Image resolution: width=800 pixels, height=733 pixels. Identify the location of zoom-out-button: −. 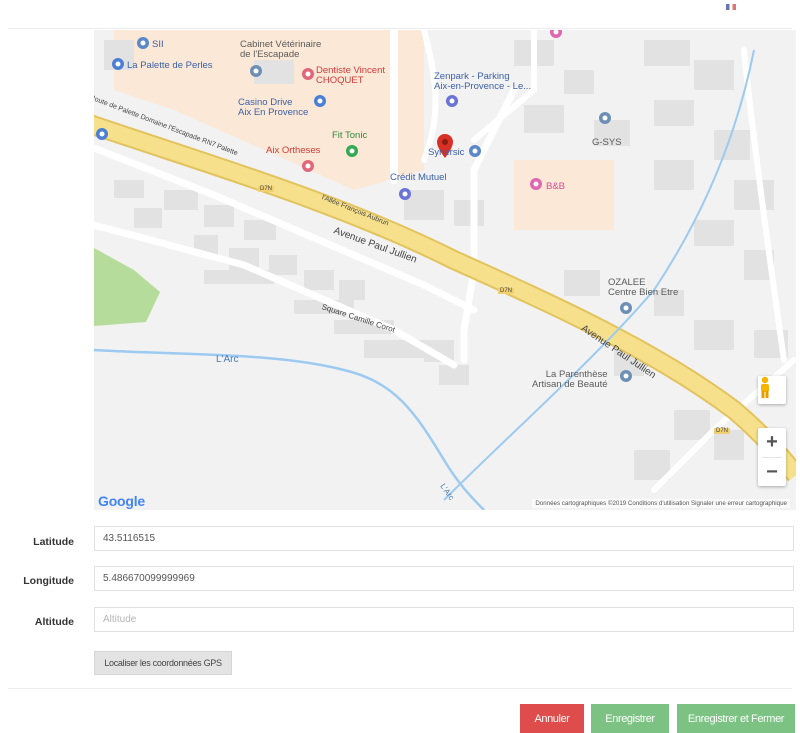
(772, 472).